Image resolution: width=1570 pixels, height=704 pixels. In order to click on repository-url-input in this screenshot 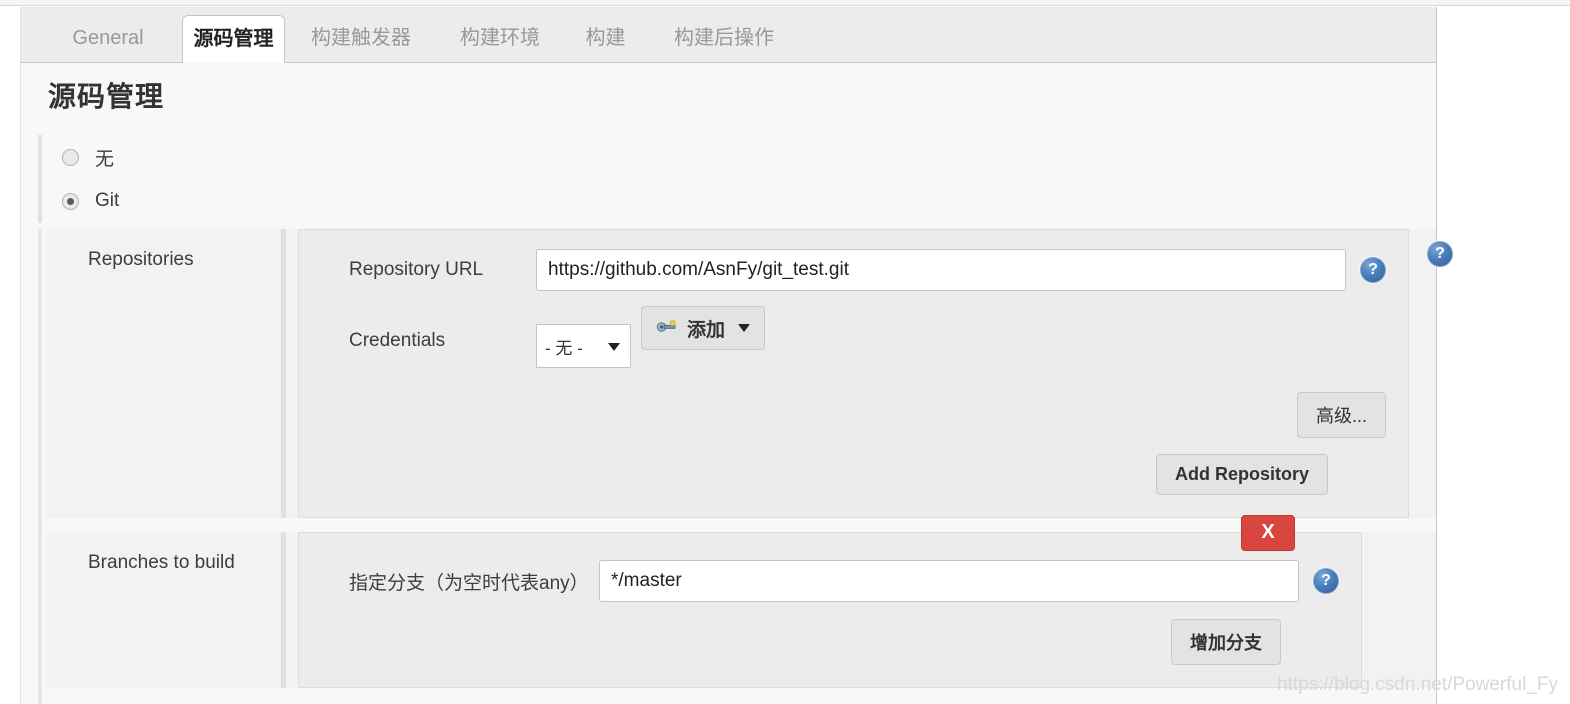, I will do `click(941, 270)`.